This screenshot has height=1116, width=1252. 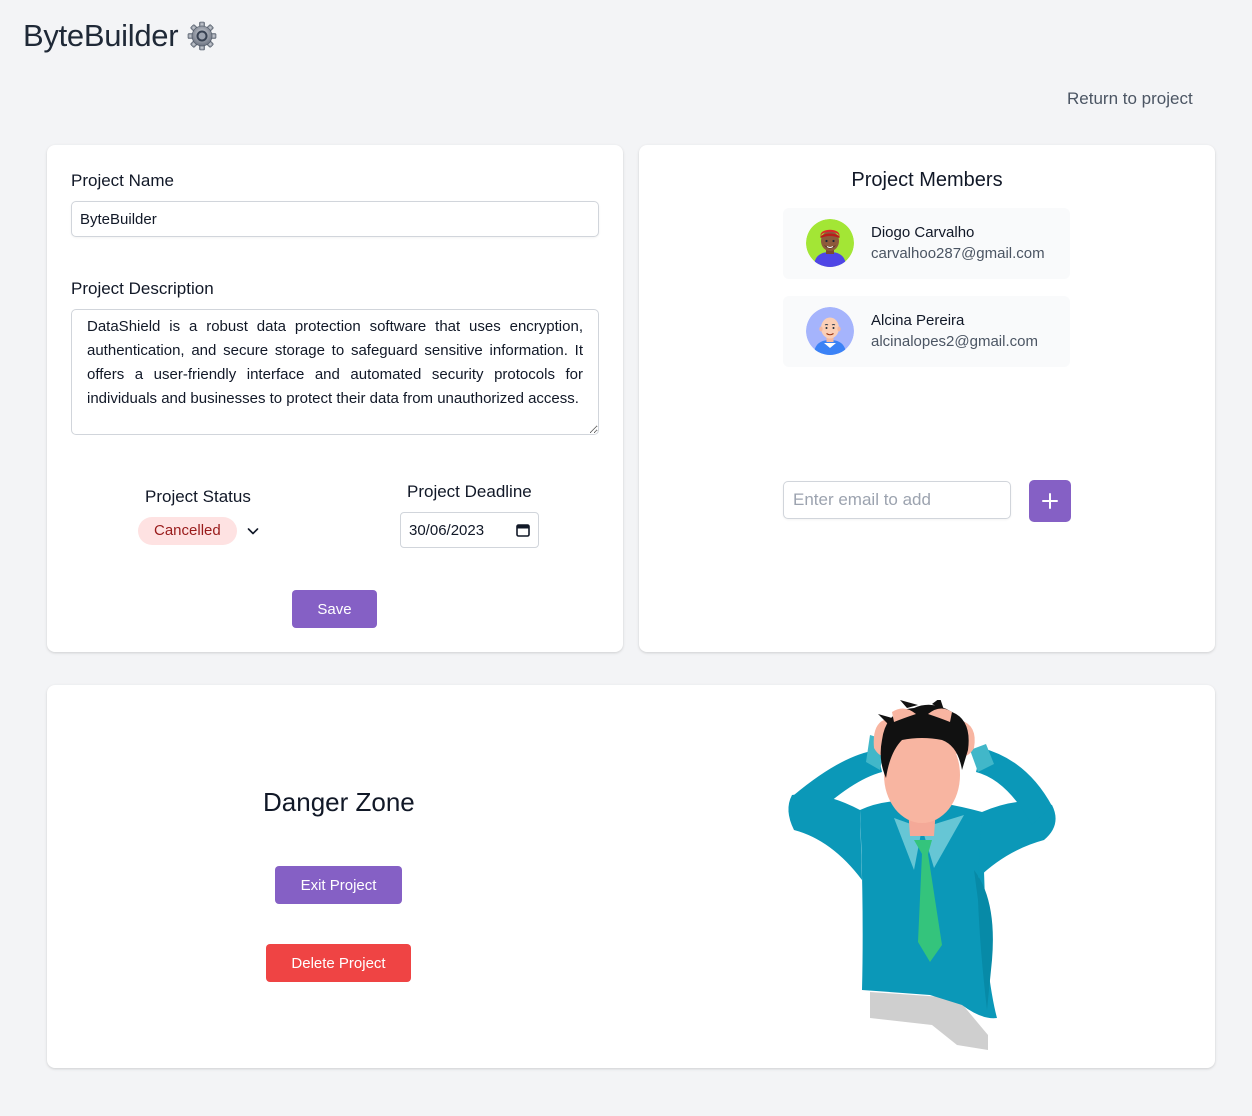 What do you see at coordinates (926, 243) in the screenshot?
I see `member-item: Diogo Carvalho carvalhoo287@gmail.com` at bounding box center [926, 243].